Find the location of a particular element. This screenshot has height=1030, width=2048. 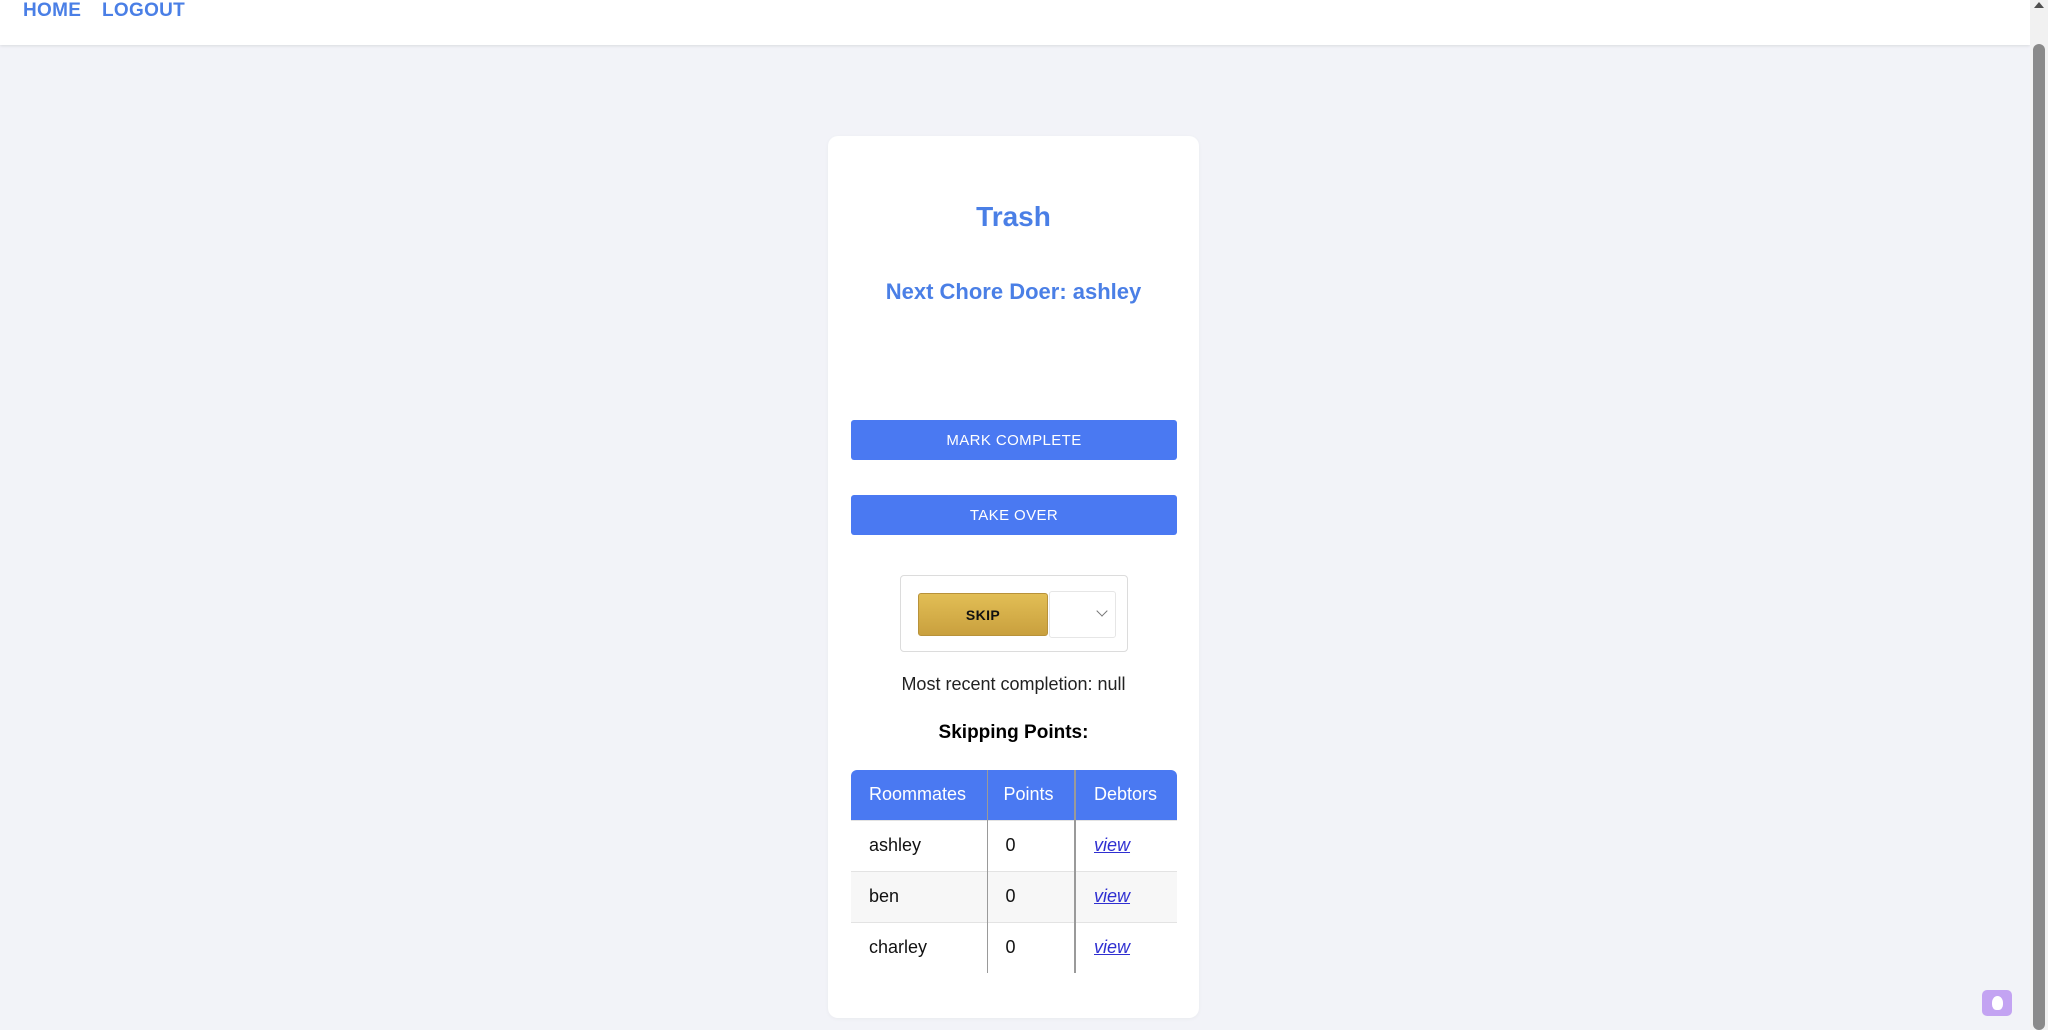

recent-completion: Most recent completion: null is located at coordinates (1013, 684).